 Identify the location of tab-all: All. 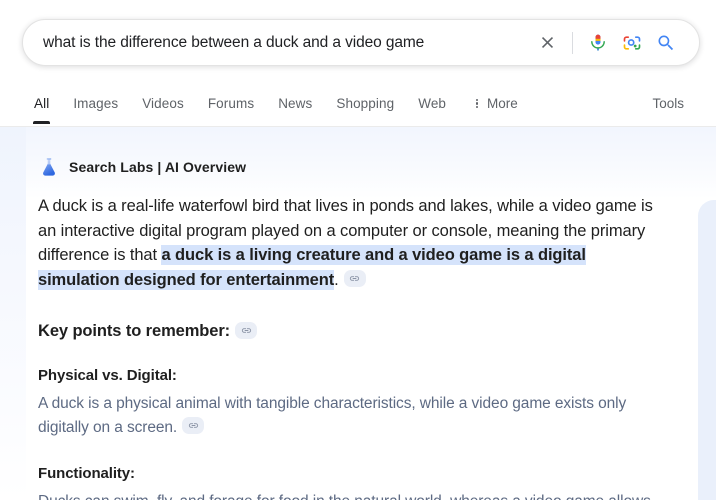
(41, 105).